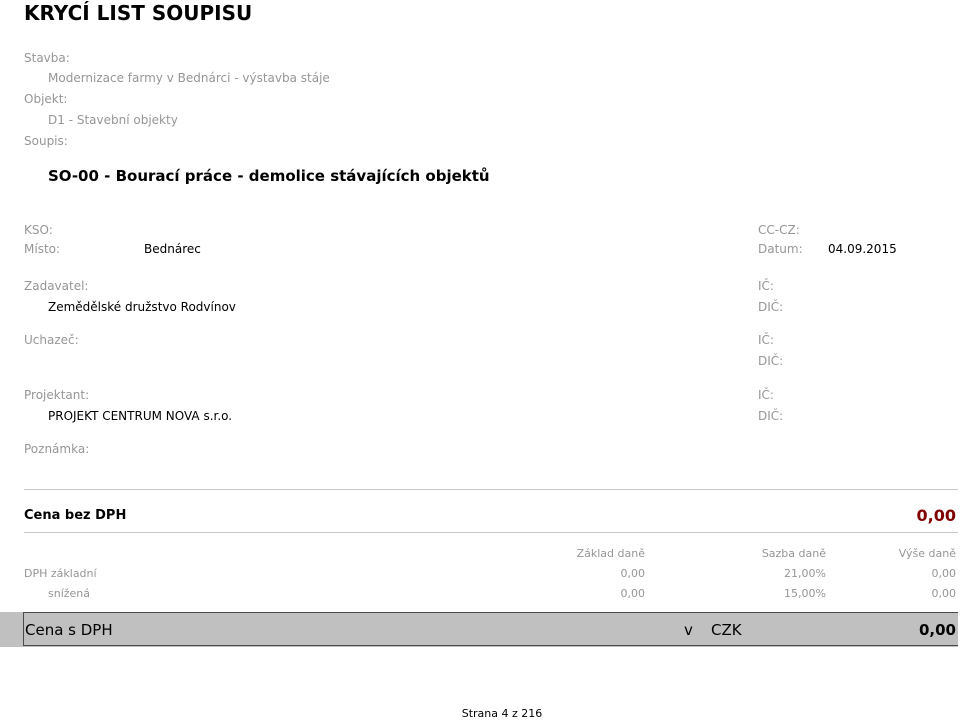  What do you see at coordinates (726, 630) in the screenshot?
I see `cena-s-dph-currency: CZK` at bounding box center [726, 630].